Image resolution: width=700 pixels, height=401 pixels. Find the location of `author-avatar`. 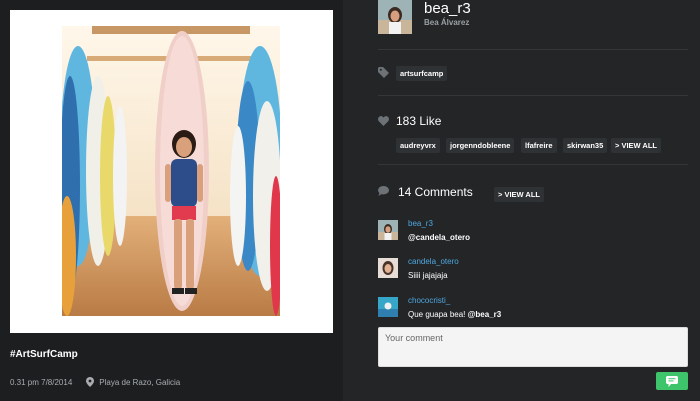

author-avatar is located at coordinates (395, 17).